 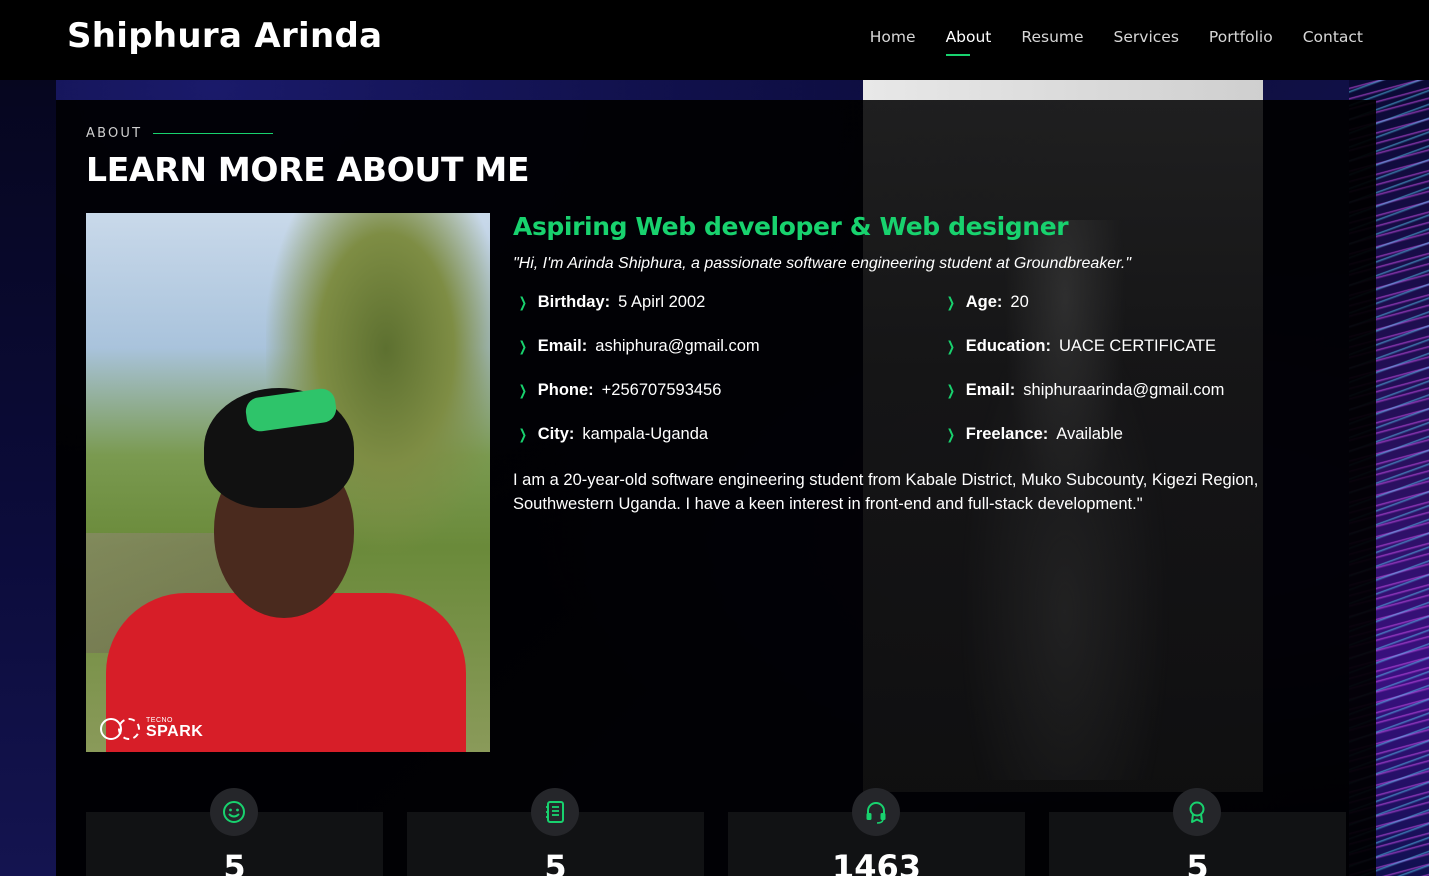 What do you see at coordinates (151, 728) in the screenshot?
I see `camera-watermark: TECNO SPARK` at bounding box center [151, 728].